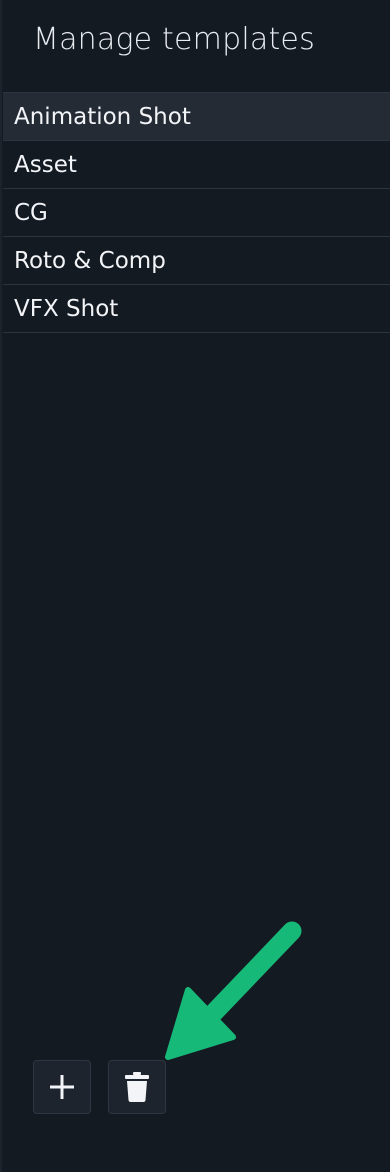  I want to click on template-item-label: CG, so click(31, 212).